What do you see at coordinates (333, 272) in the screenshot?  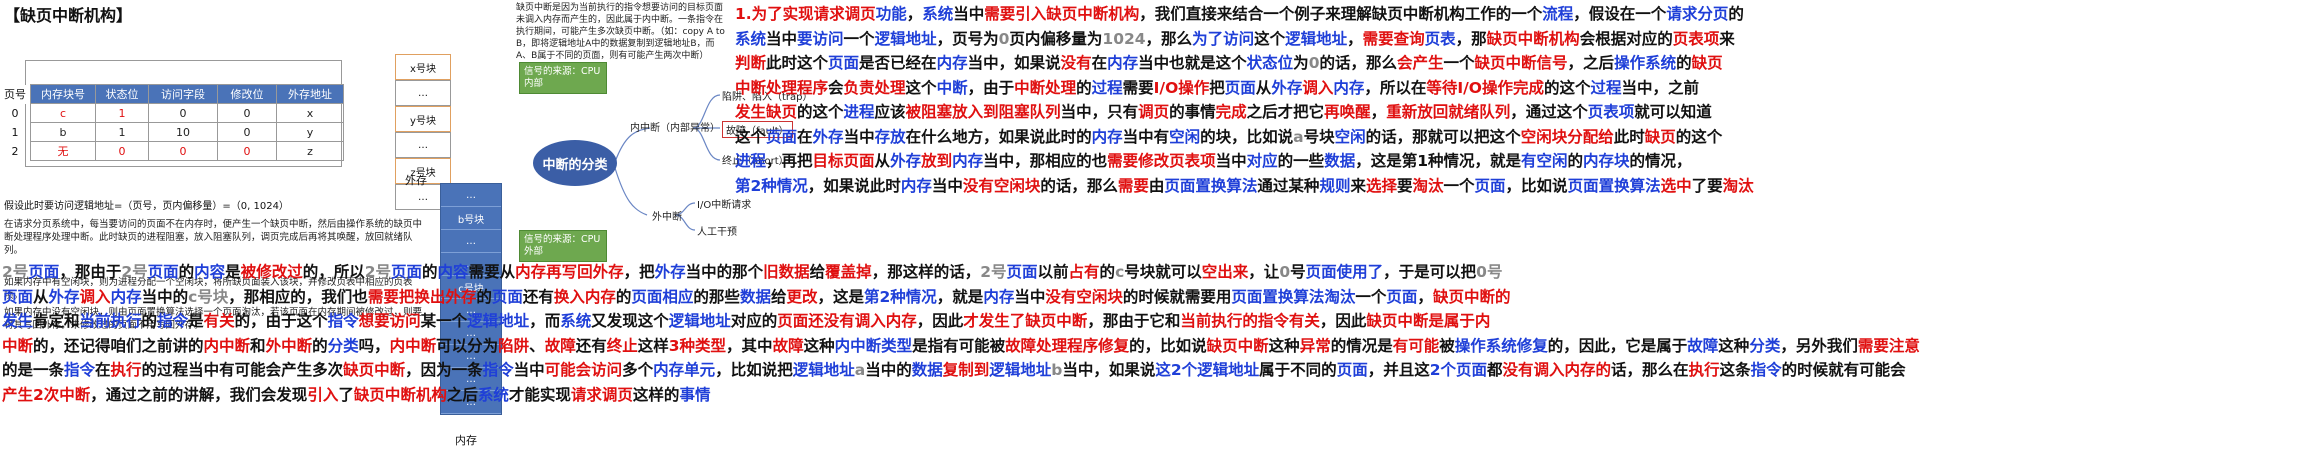 I see `text-run: 的，所以` at bounding box center [333, 272].